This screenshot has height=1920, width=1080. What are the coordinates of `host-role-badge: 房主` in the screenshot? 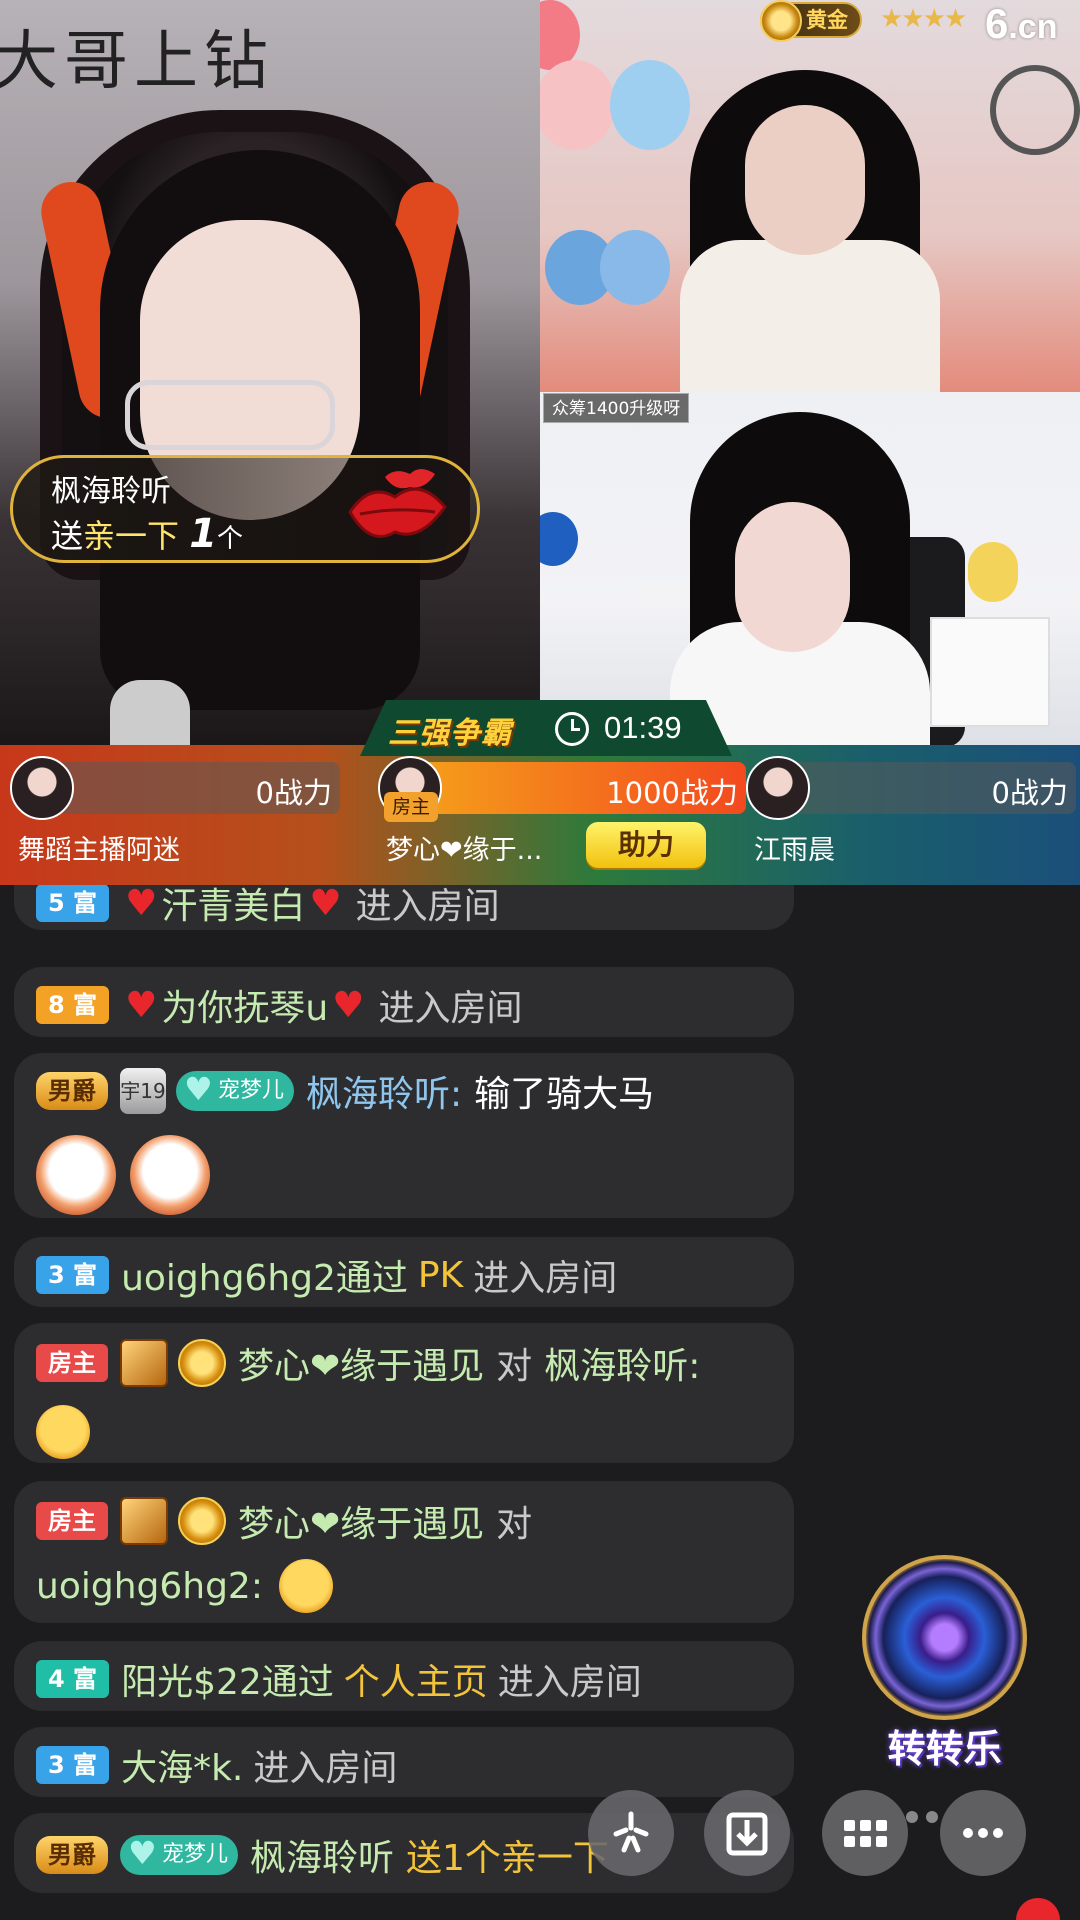 It's located at (72, 1521).